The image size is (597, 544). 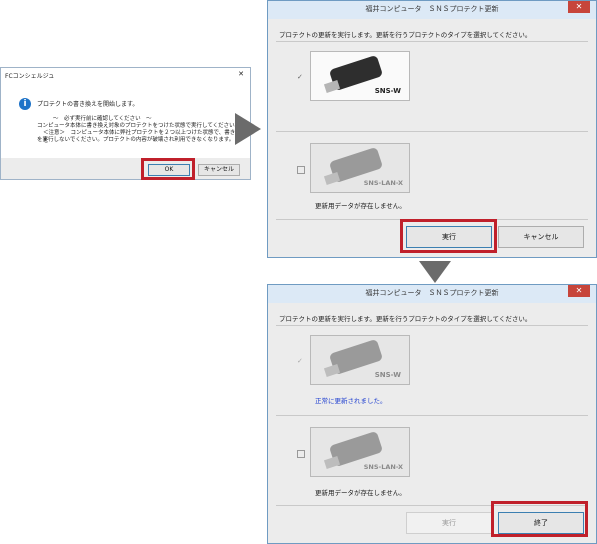 I want to click on info-icon: i, so click(x=25, y=104).